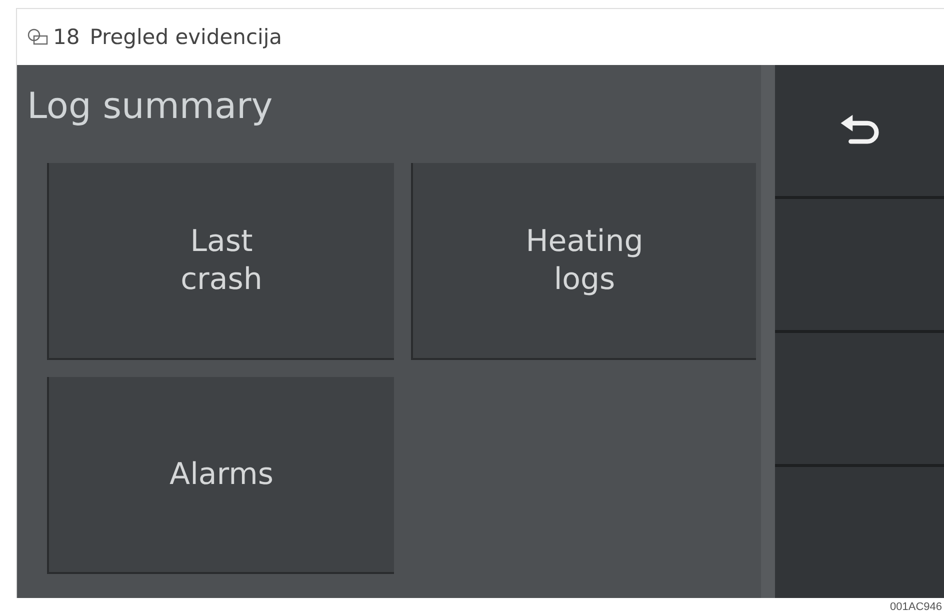  Describe the element at coordinates (583, 261) in the screenshot. I see `menu-tile: Heating logs` at that location.